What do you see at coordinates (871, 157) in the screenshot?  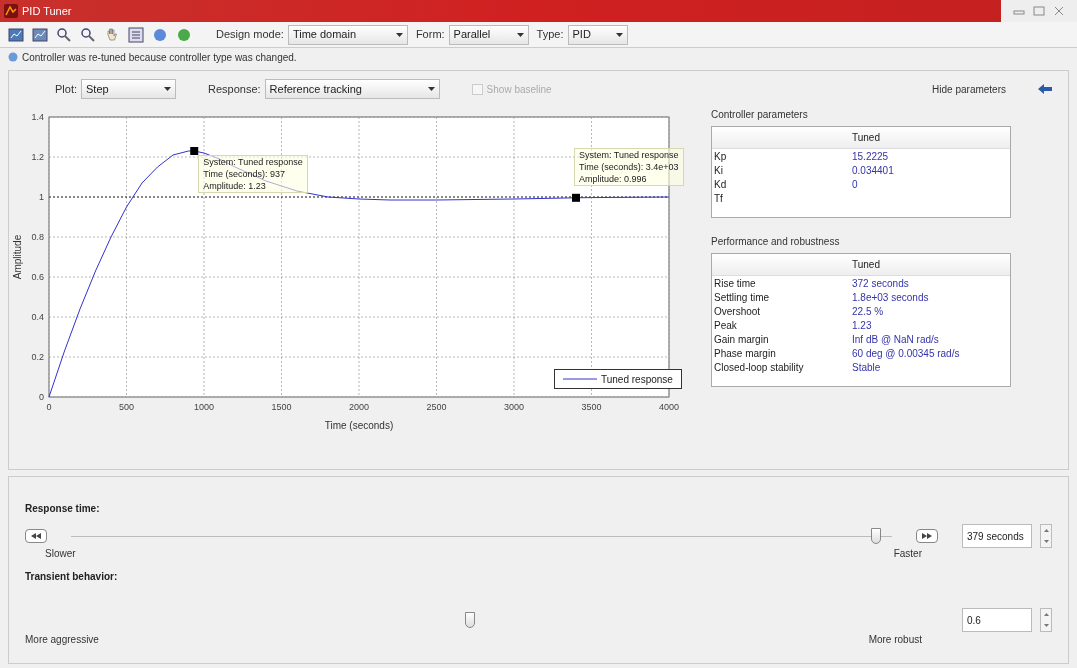 I see `row-value: 15.2225` at bounding box center [871, 157].